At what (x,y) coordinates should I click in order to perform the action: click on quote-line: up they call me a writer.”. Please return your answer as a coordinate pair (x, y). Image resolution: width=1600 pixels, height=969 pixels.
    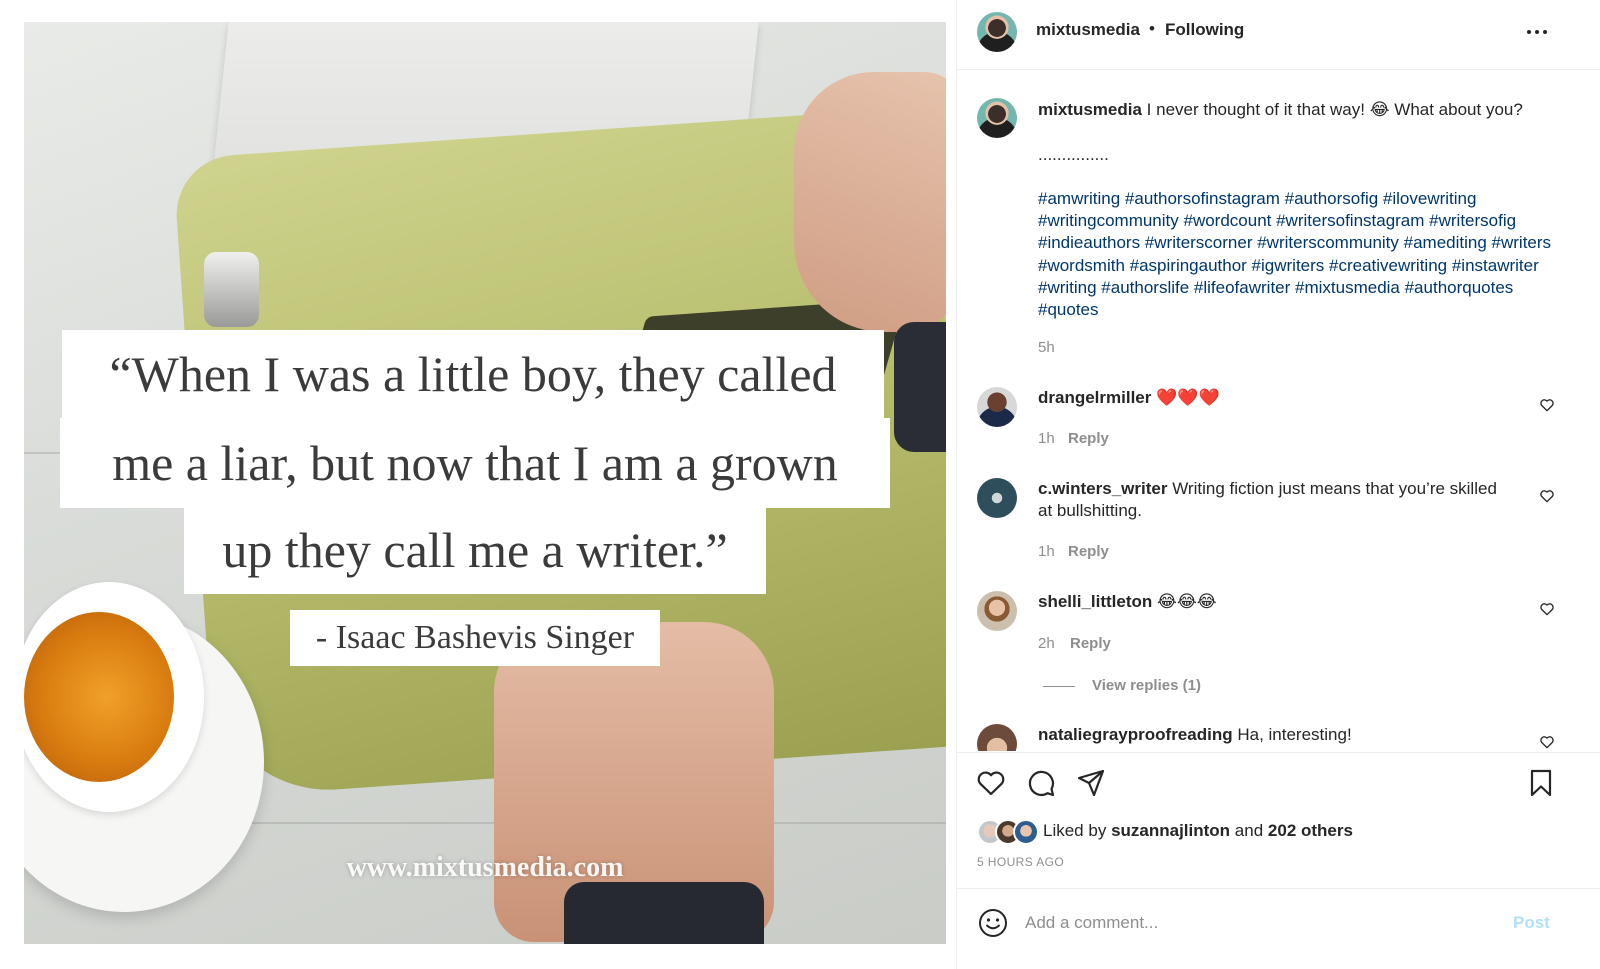
    Looking at the image, I should click on (475, 550).